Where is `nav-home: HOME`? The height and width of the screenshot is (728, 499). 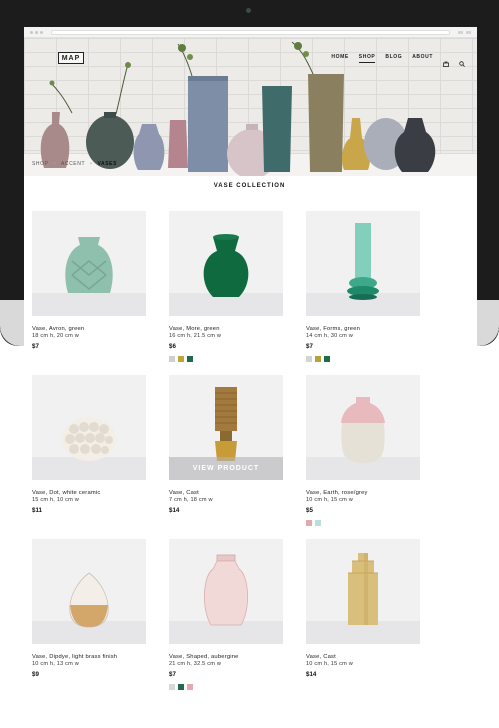 nav-home: HOME is located at coordinates (339, 57).